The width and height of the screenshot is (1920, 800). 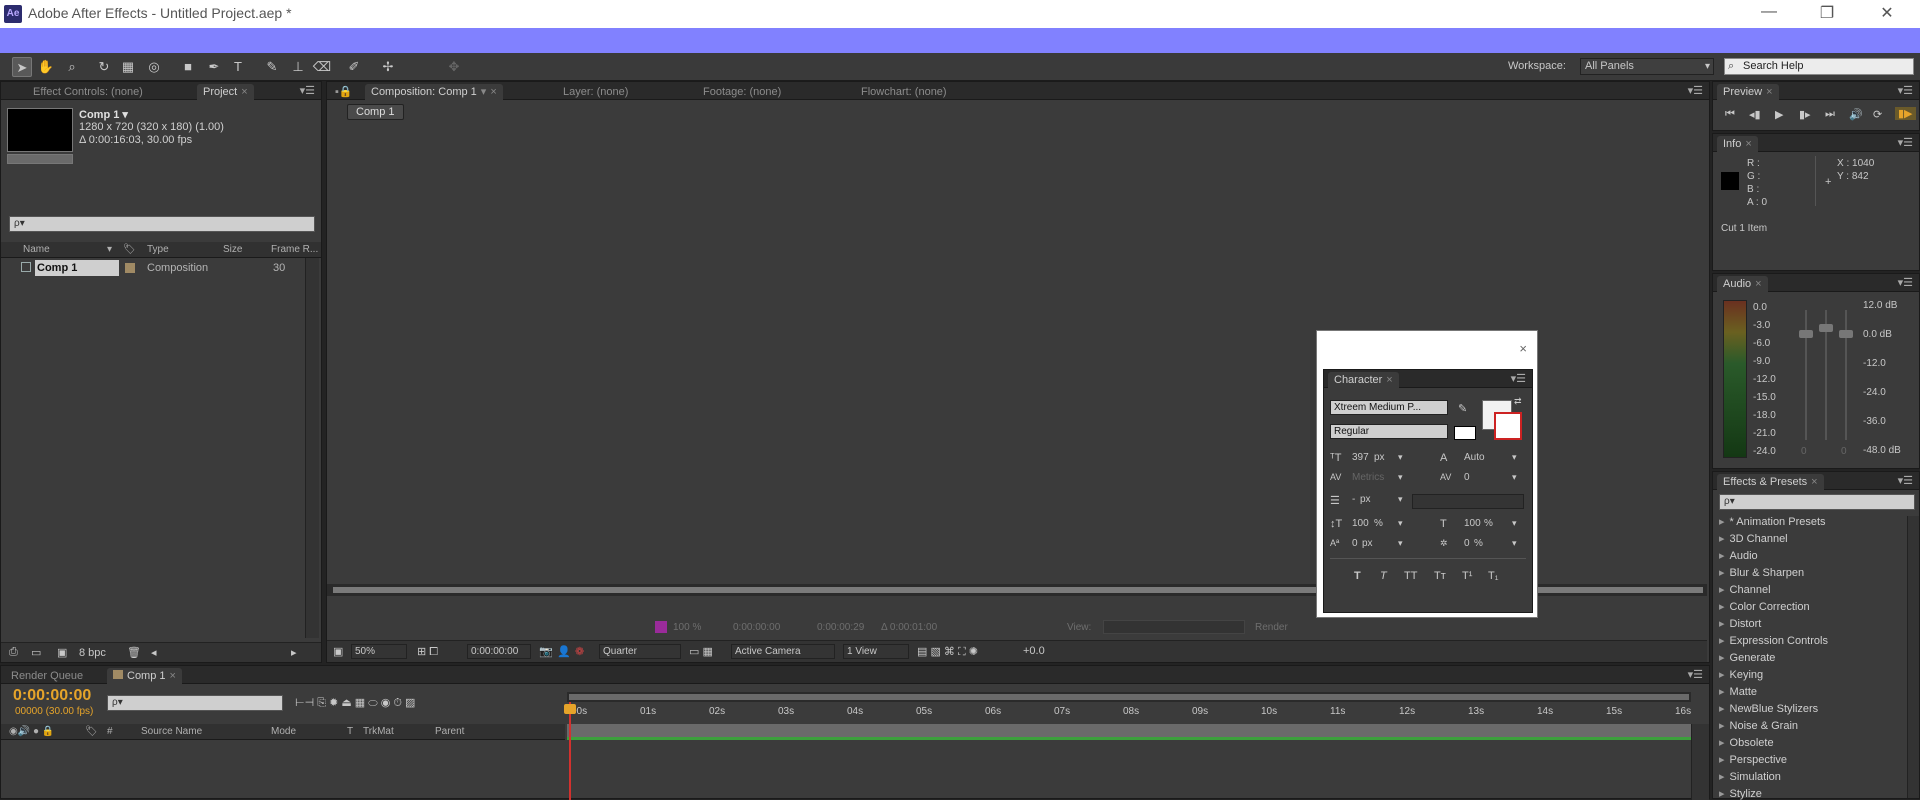 What do you see at coordinates (1764, 607) in the screenshot?
I see `effect-category-item: Color Correction` at bounding box center [1764, 607].